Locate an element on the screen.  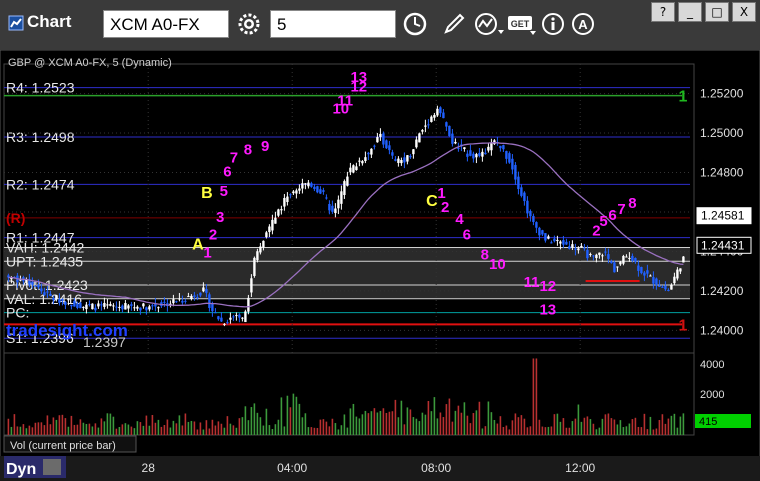
lock-button is located at coordinates (52, 467).